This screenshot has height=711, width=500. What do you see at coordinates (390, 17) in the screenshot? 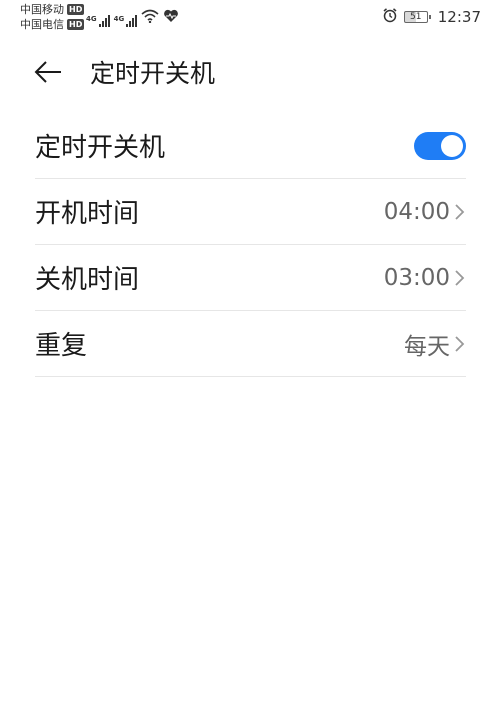
I see `alarm-icon` at bounding box center [390, 17].